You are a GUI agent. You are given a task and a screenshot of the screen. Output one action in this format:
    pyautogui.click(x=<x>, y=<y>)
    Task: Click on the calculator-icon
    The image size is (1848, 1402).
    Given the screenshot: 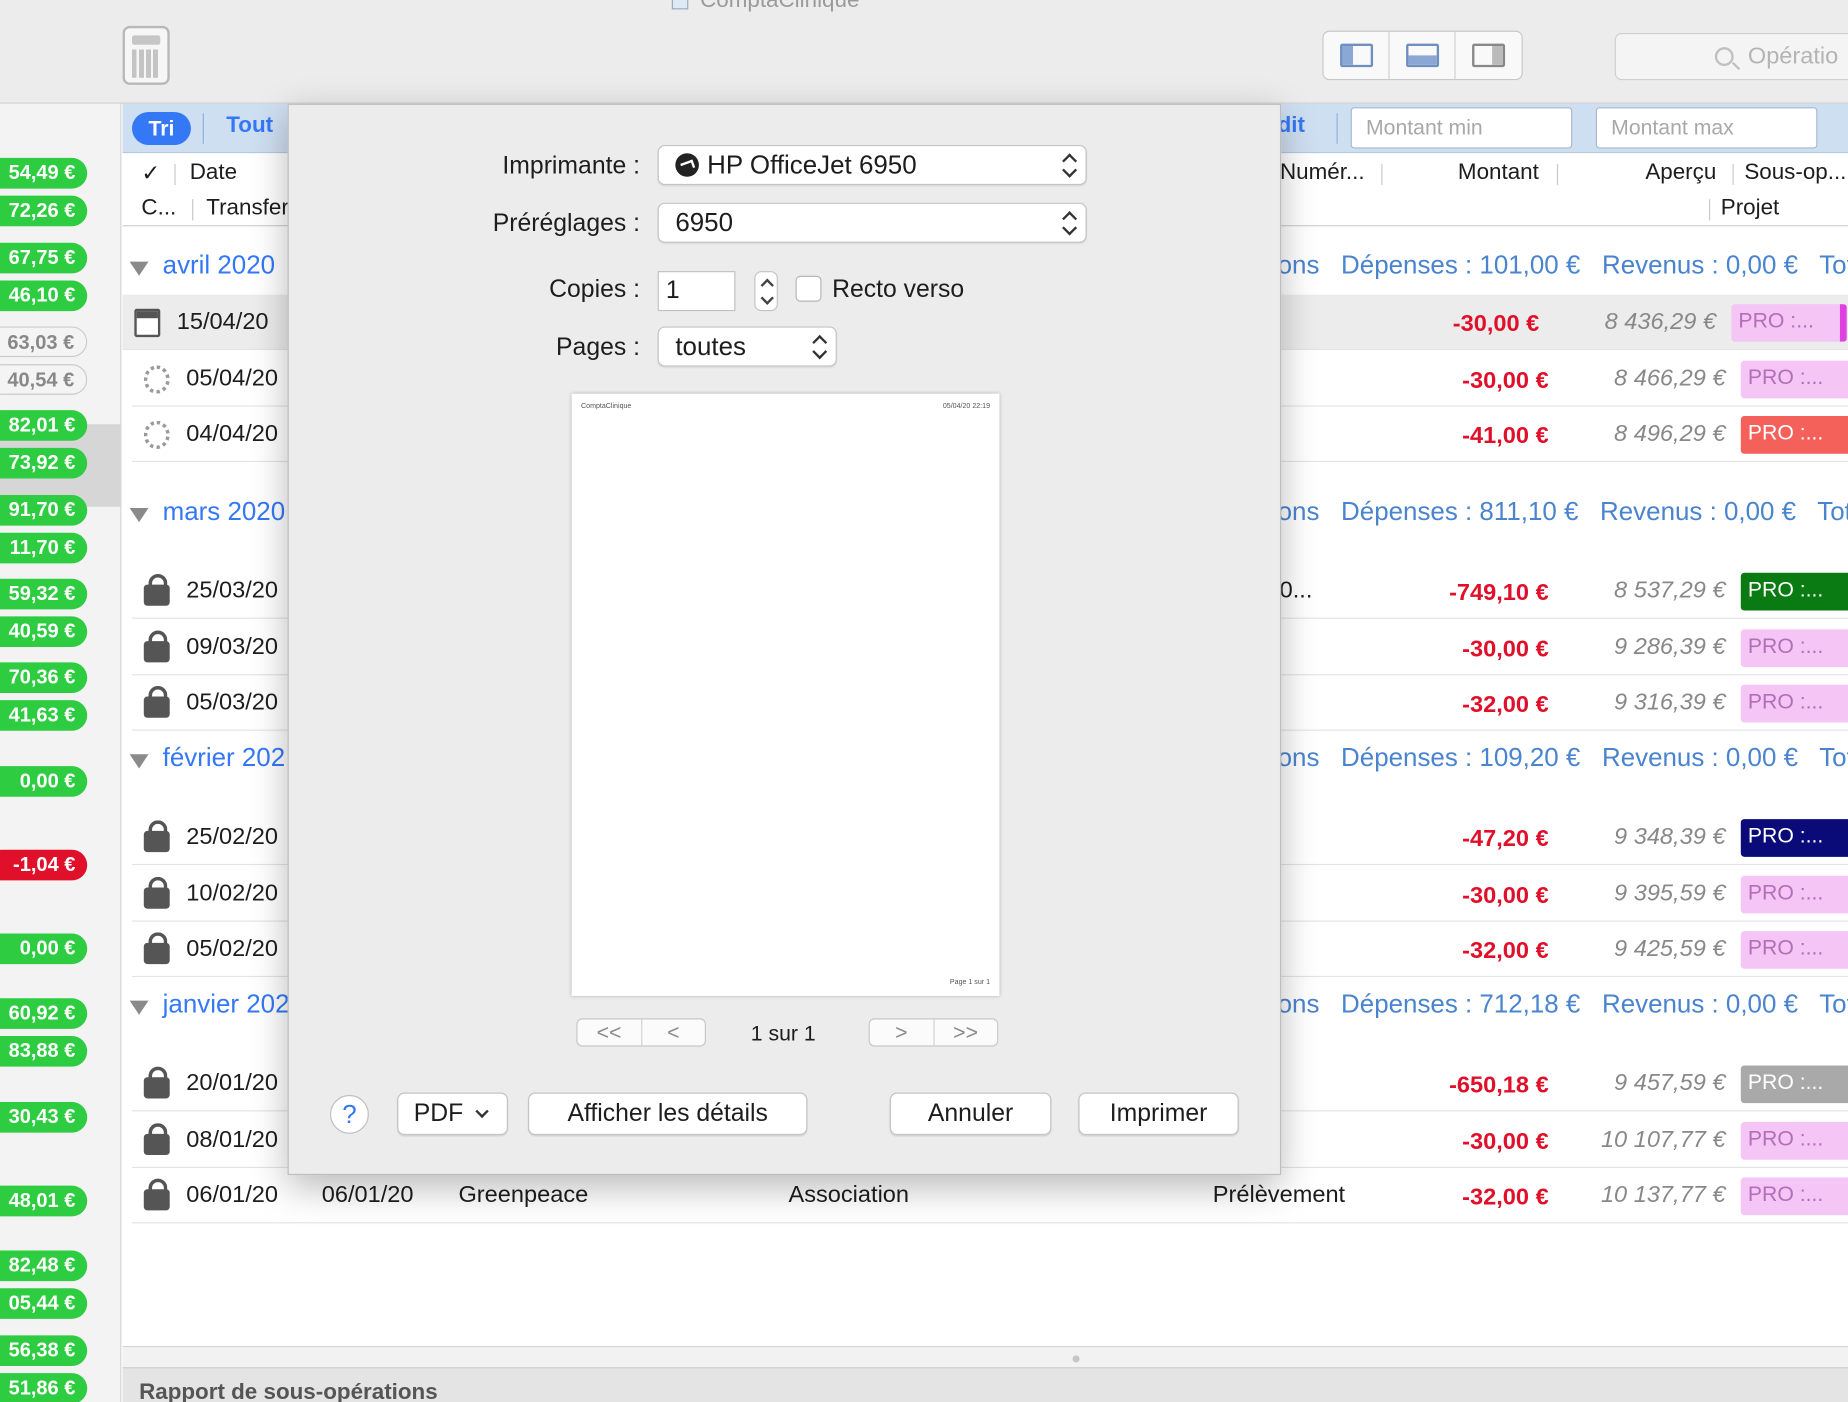 What is the action you would take?
    pyautogui.click(x=146, y=55)
    